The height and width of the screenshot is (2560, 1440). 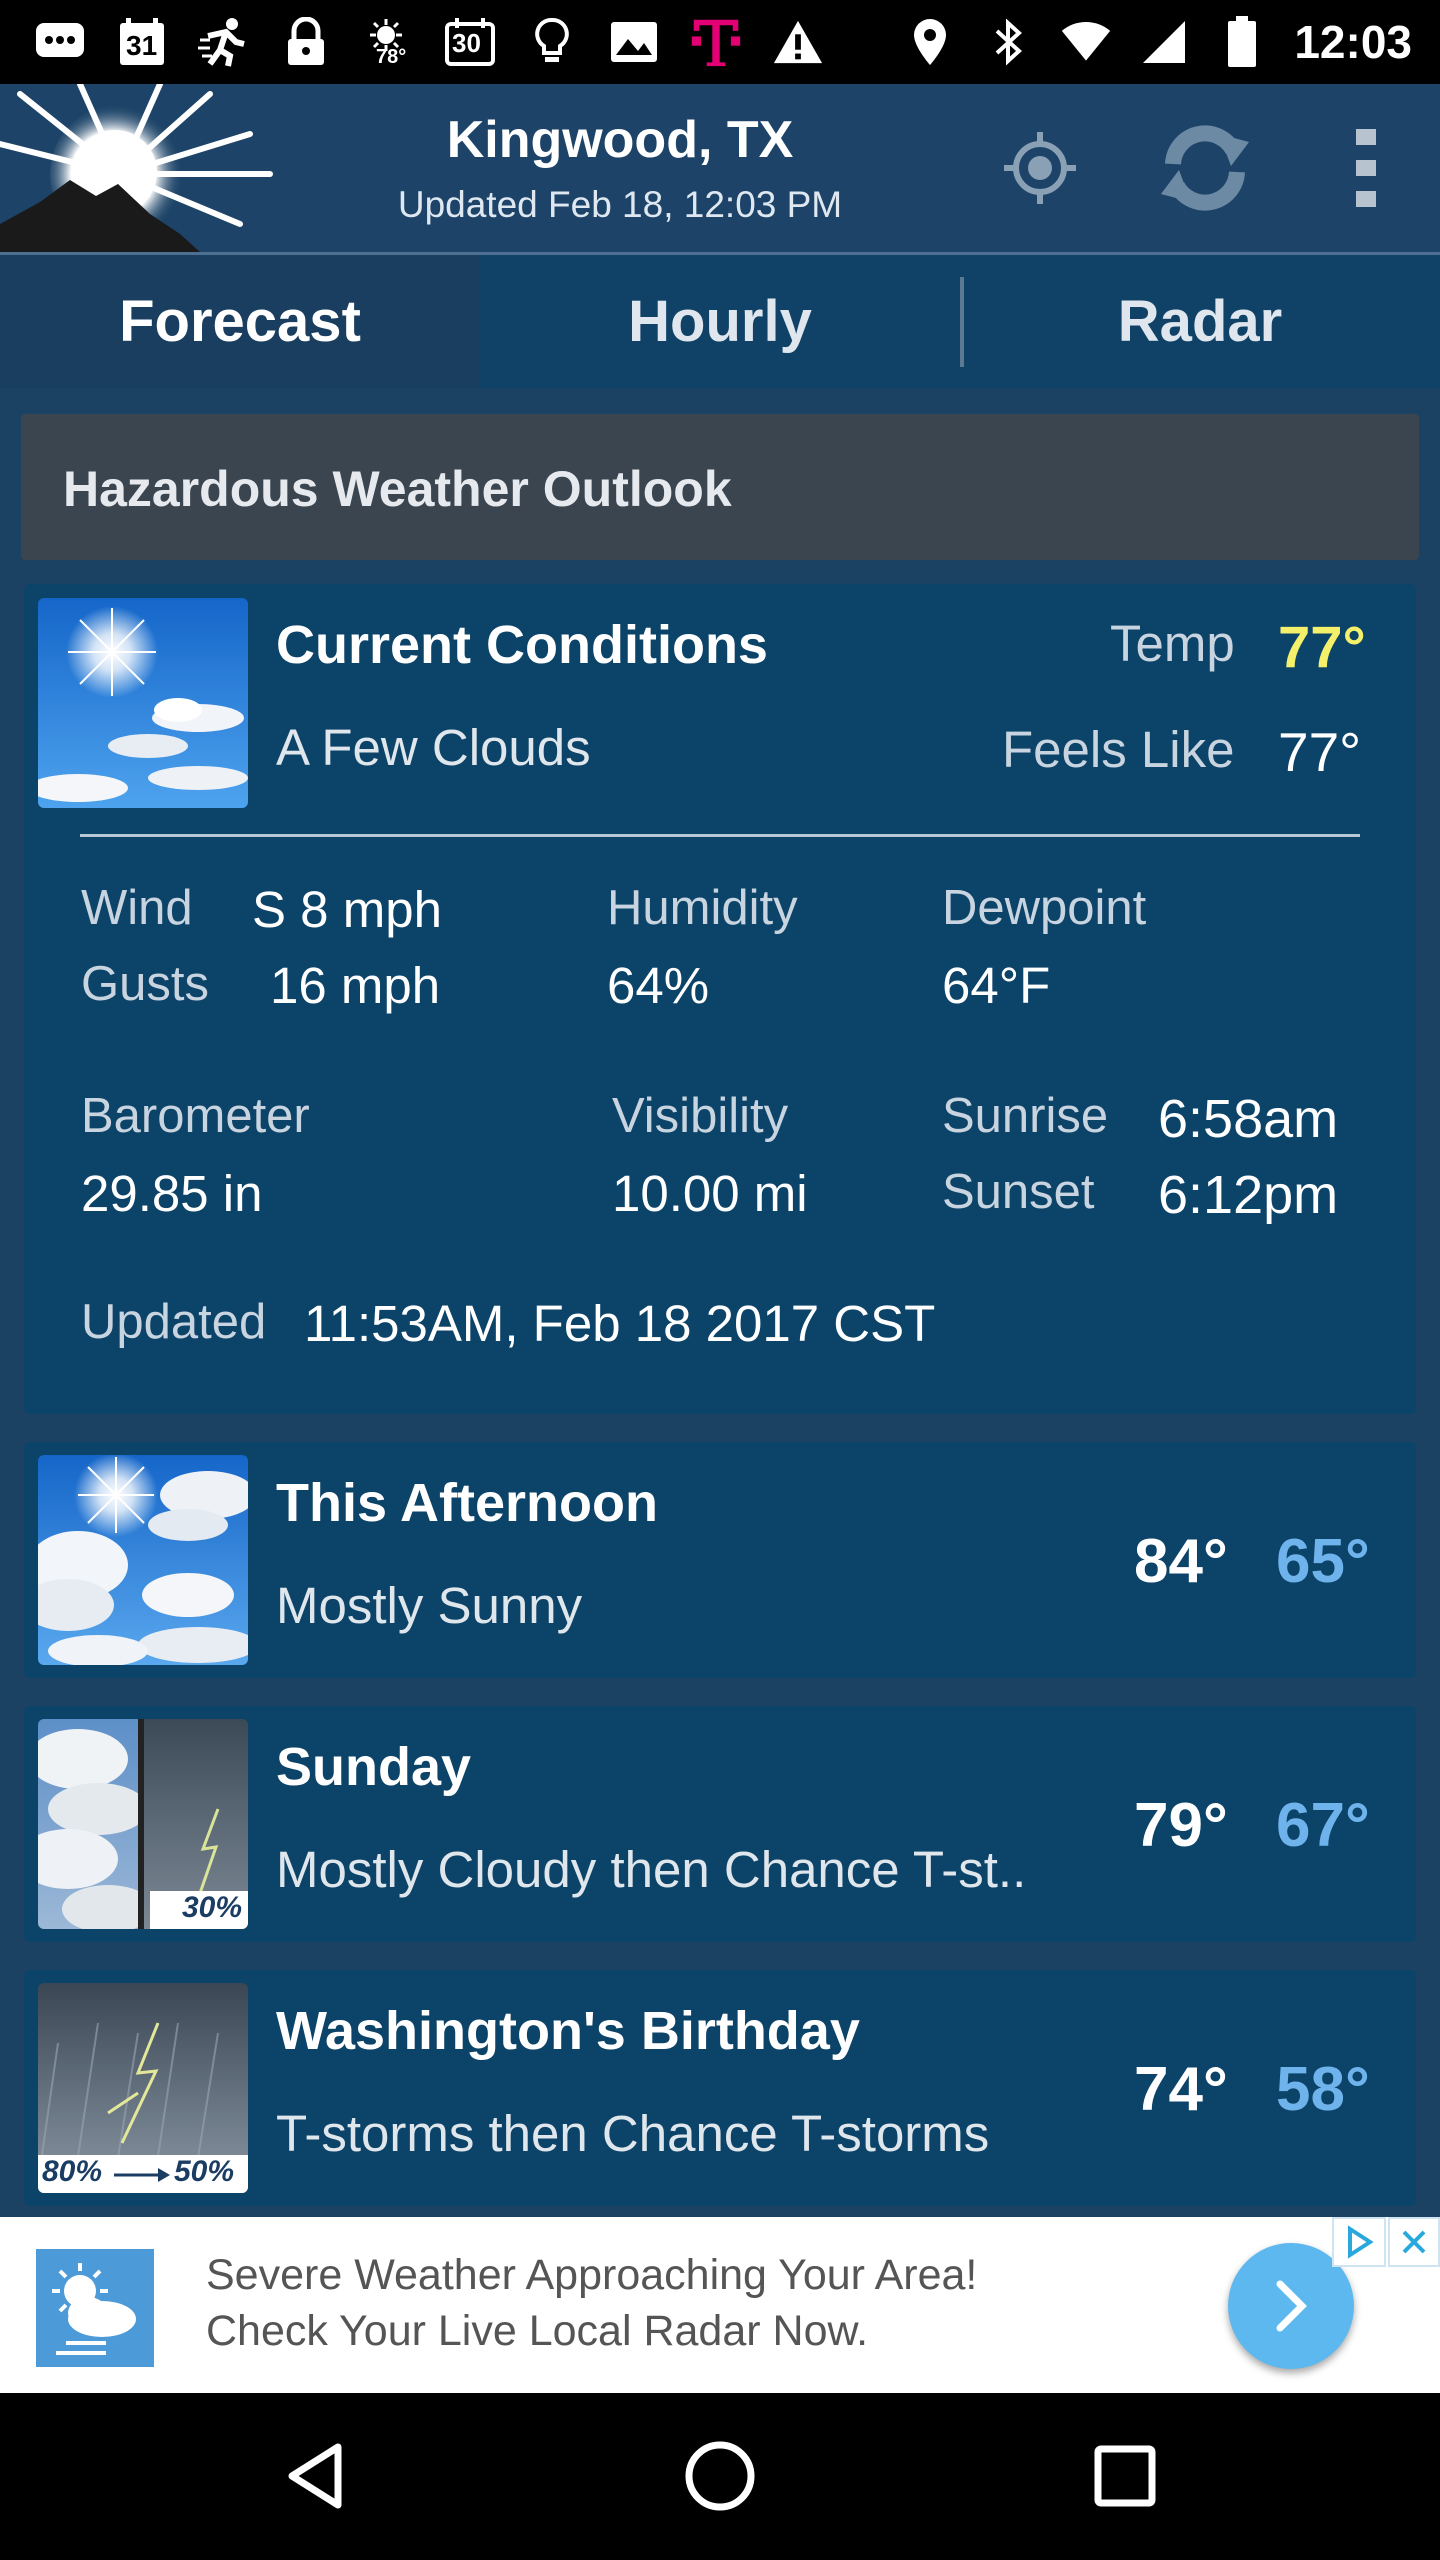 What do you see at coordinates (716, 42) in the screenshot?
I see `tmobile-icon` at bounding box center [716, 42].